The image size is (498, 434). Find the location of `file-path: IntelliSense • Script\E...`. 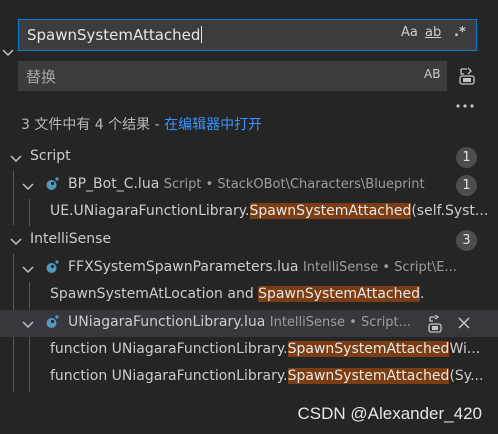

file-path: IntelliSense • Script\E... is located at coordinates (379, 267).